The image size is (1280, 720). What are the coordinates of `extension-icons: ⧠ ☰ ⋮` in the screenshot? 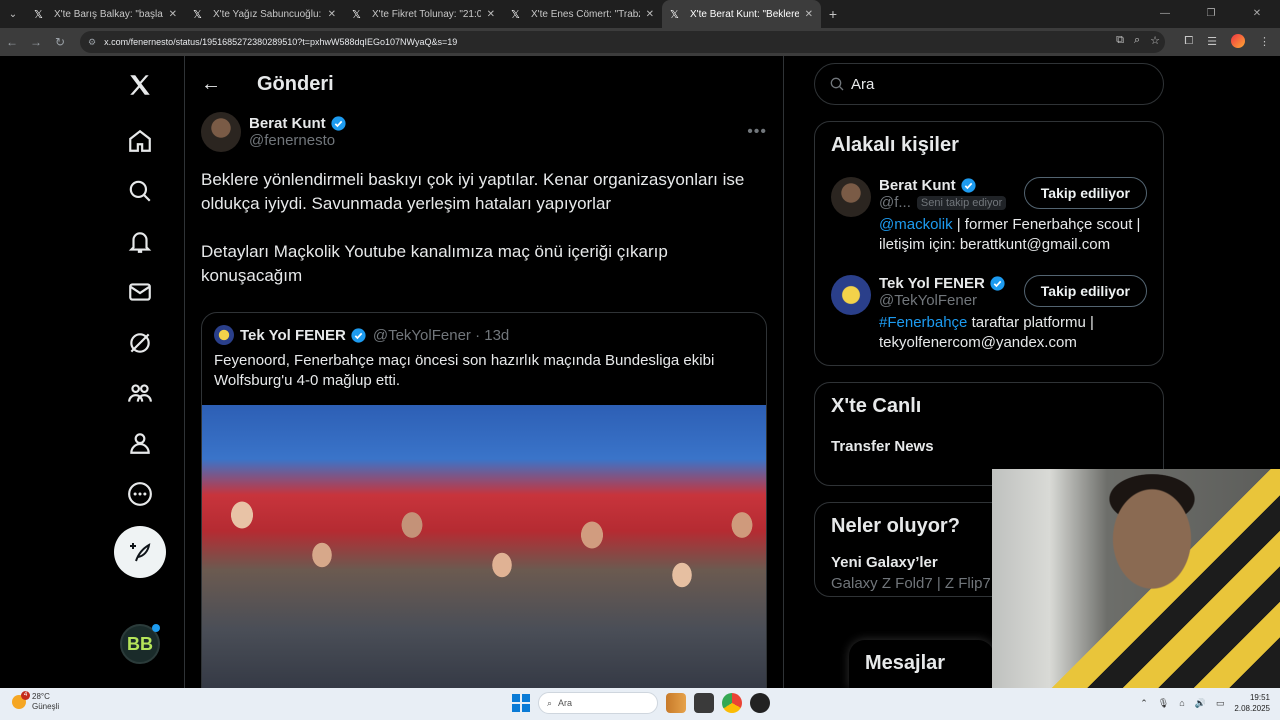 It's located at (1227, 41).